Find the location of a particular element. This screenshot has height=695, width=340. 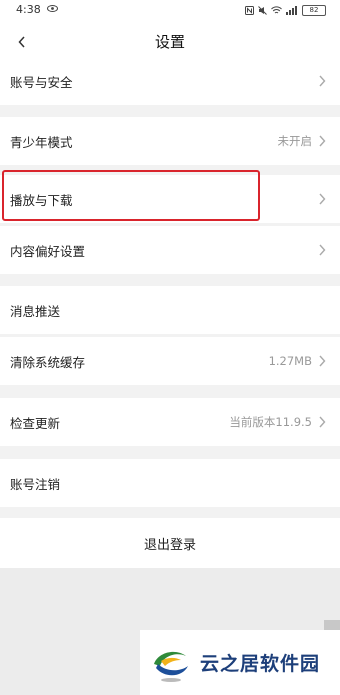

watermark: 云之居软件园 is located at coordinates (240, 662).